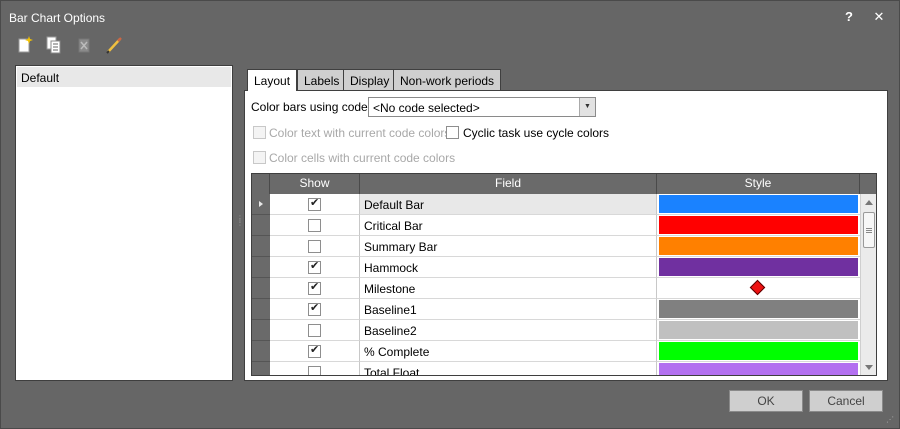 The width and height of the screenshot is (900, 429). Describe the element at coordinates (508, 246) in the screenshot. I see `field-cell: Summary Bar` at that location.